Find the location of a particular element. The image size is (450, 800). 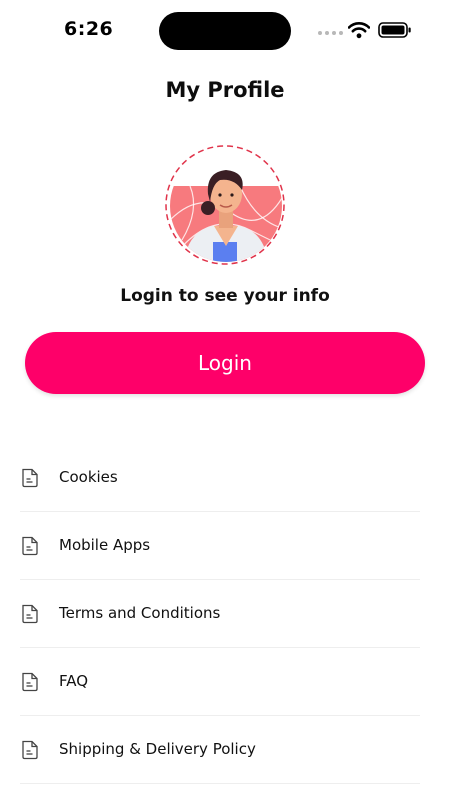

dynamic-island is located at coordinates (225, 31).